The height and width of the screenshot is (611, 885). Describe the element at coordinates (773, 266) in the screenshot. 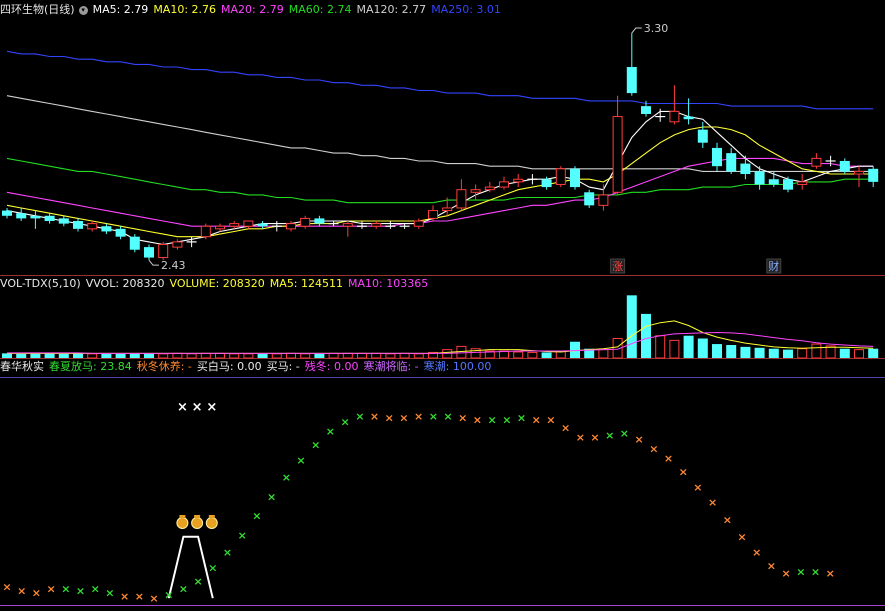

I see `badge-cai: 财` at that location.